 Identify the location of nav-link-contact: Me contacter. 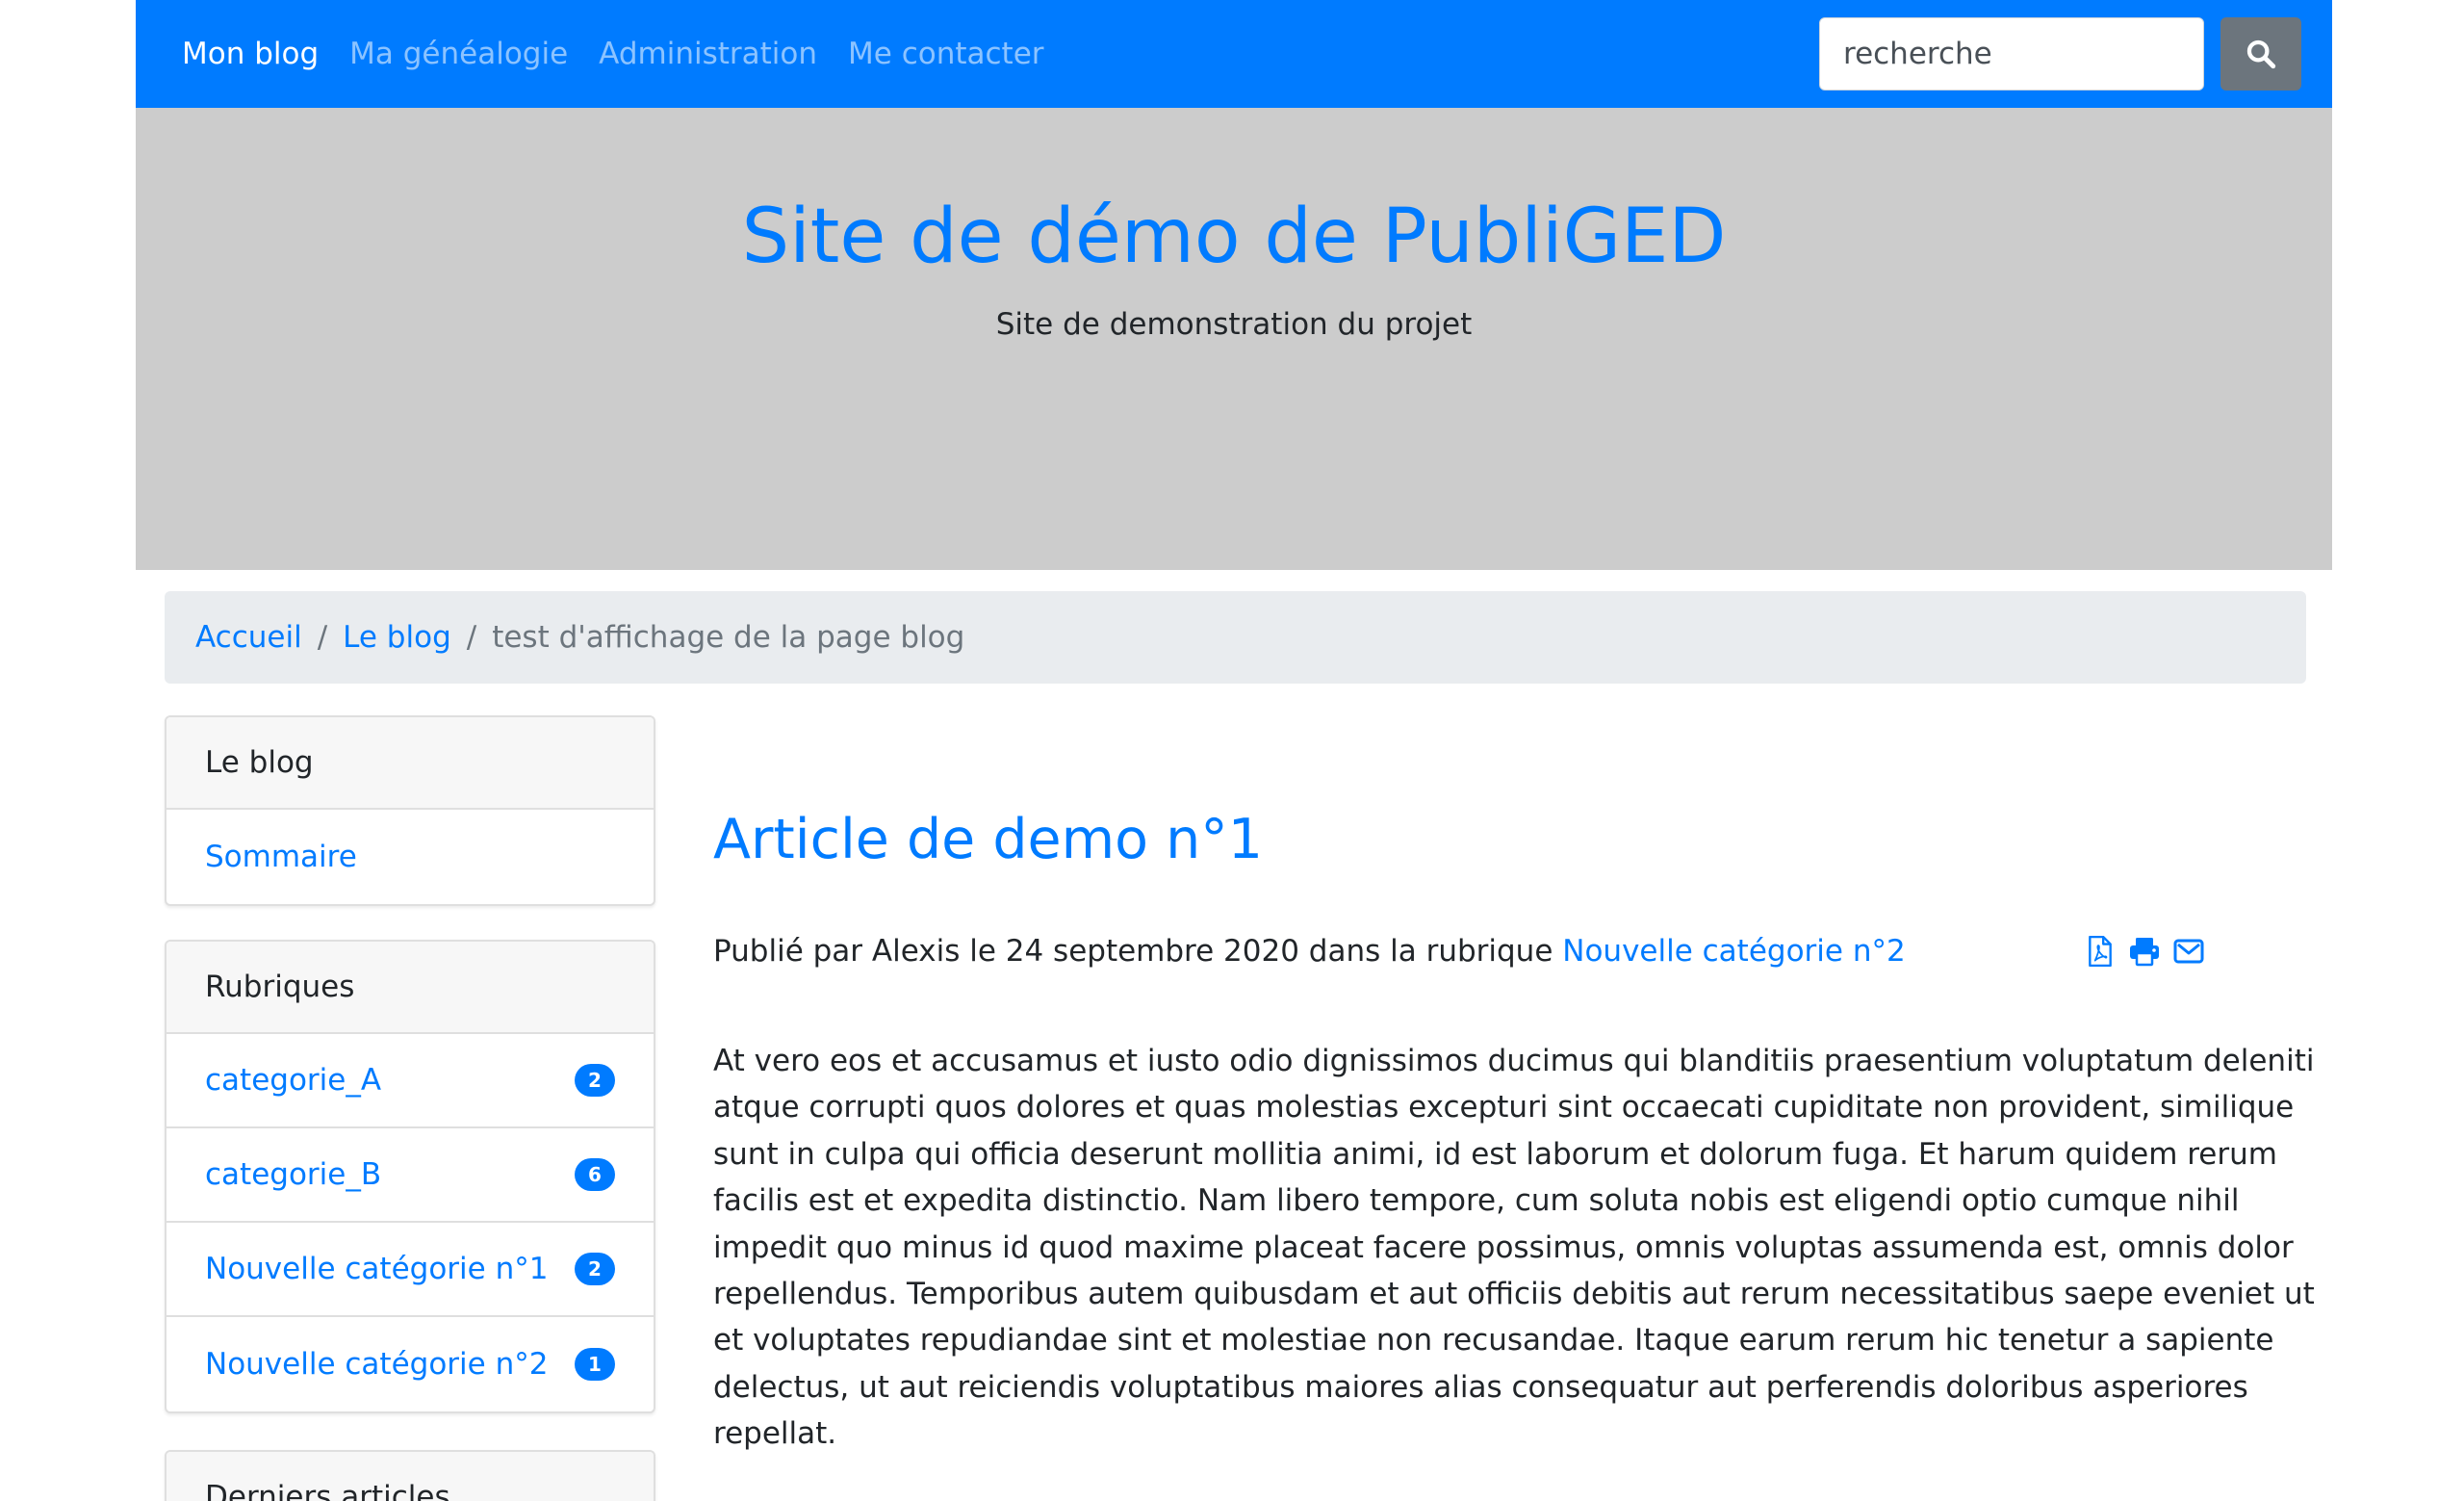
(946, 54).